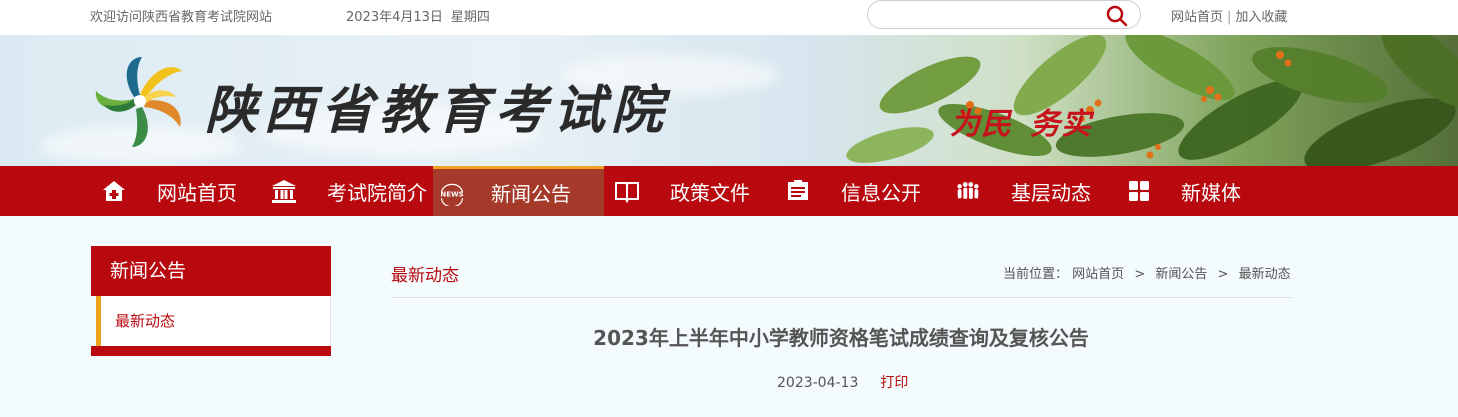  I want to click on nav-item-new-media: 新媒体, so click(1206, 191).